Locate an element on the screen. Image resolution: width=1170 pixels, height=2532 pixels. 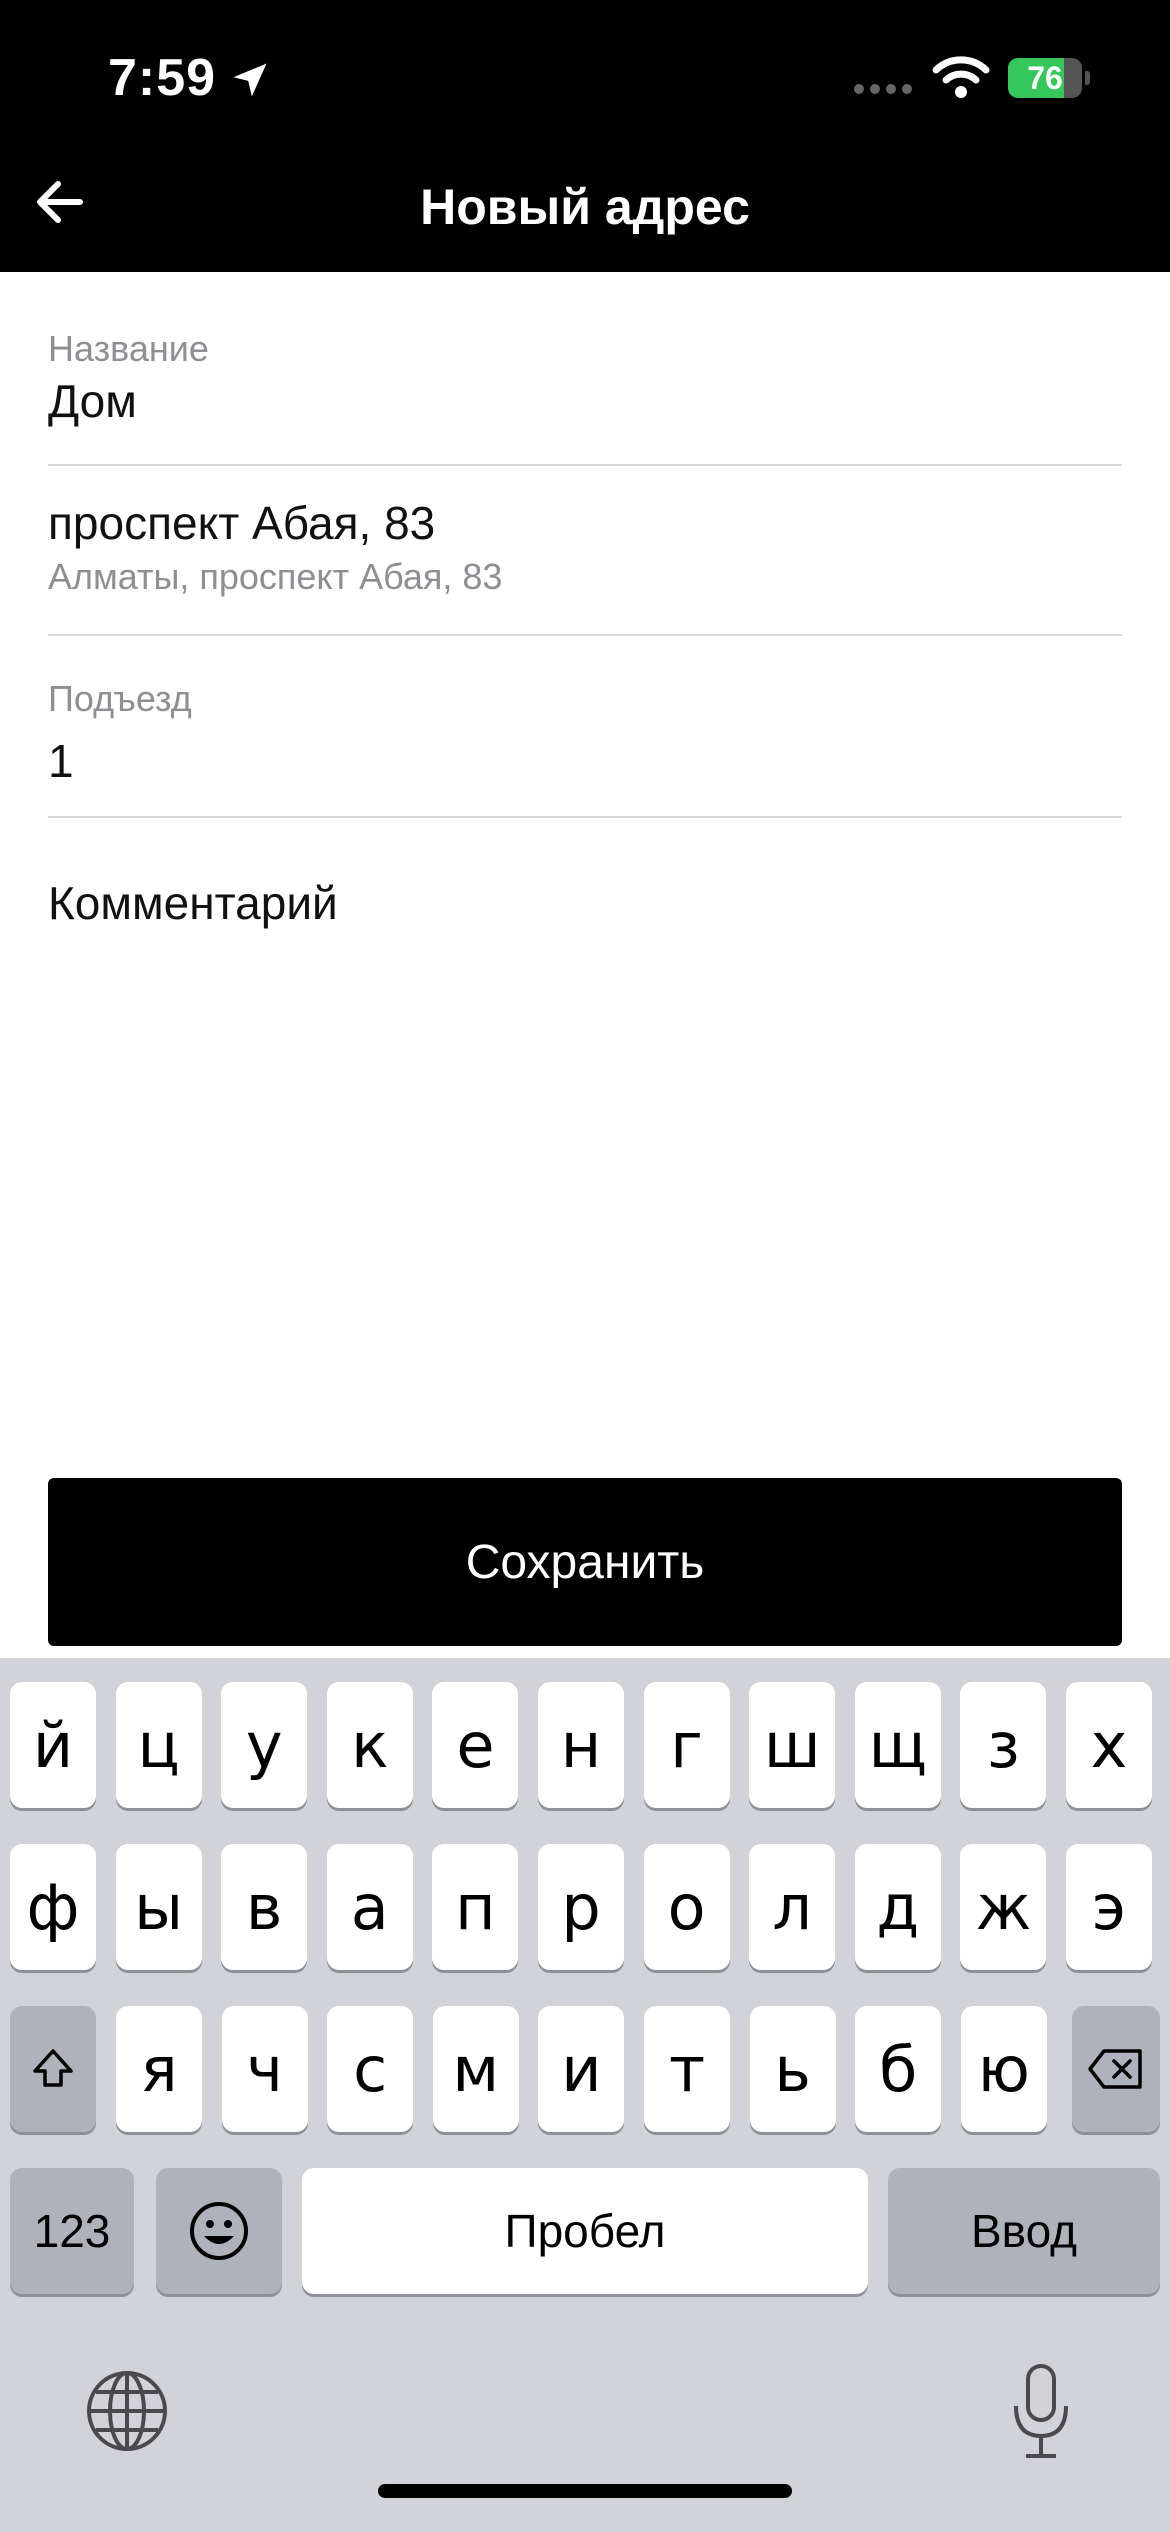
globe-icon is located at coordinates (127, 2411).